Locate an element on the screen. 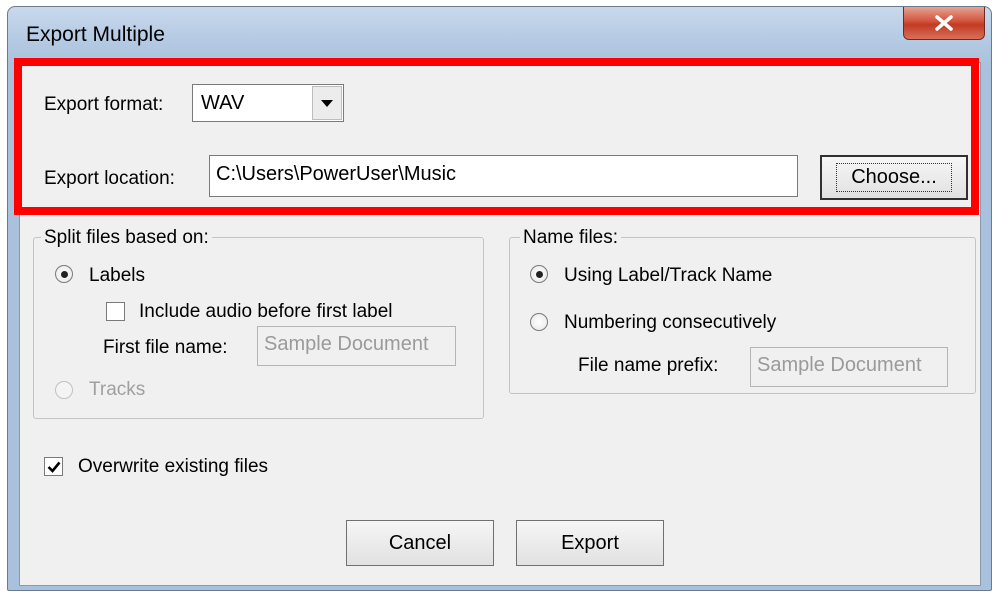 This screenshot has height=597, width=993. tracks-radio is located at coordinates (64, 390).